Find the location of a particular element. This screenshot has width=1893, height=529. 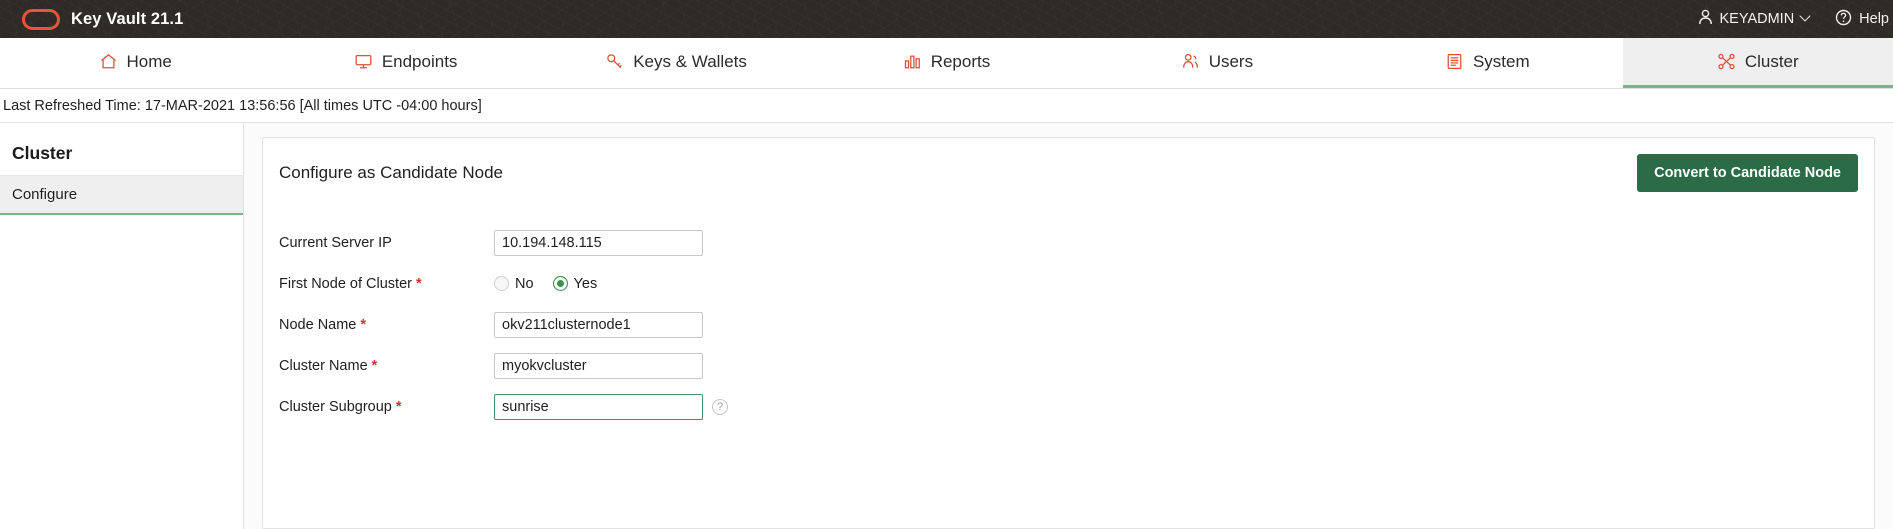

label-current-server-ip: Current Server IP is located at coordinates (386, 243).